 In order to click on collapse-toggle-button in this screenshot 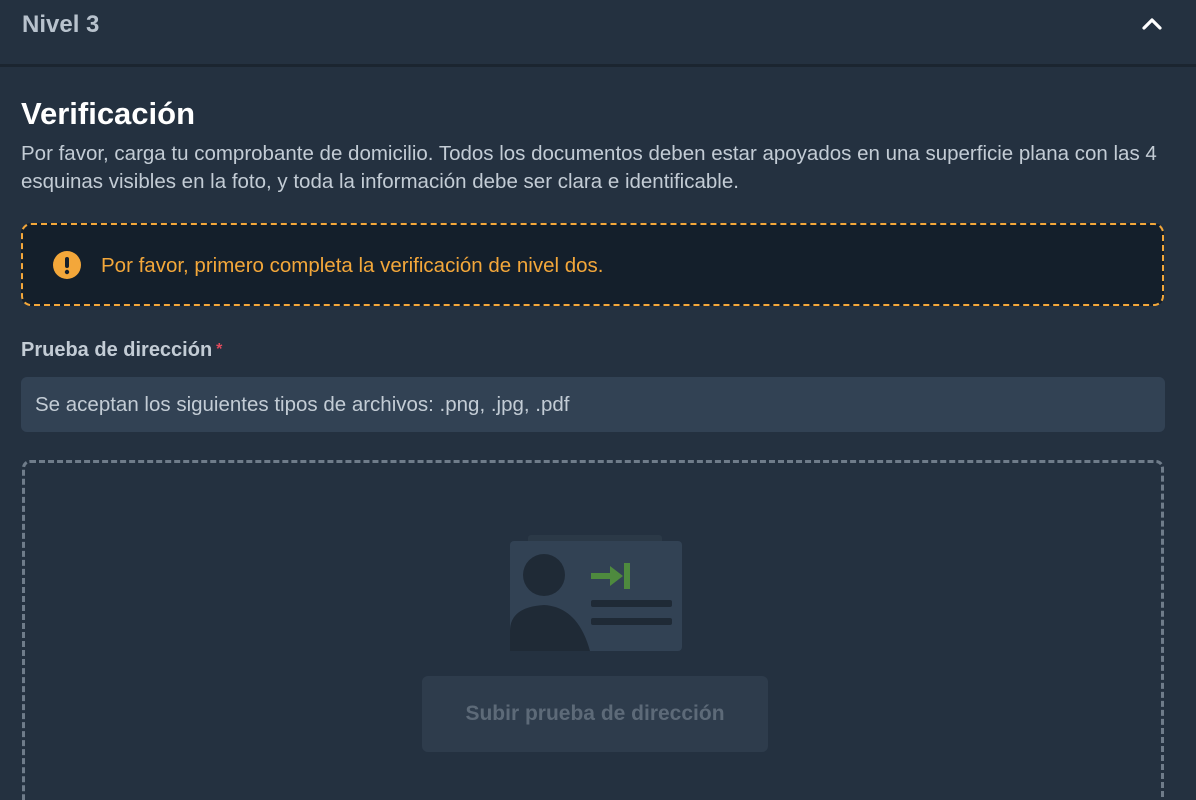, I will do `click(1152, 24)`.